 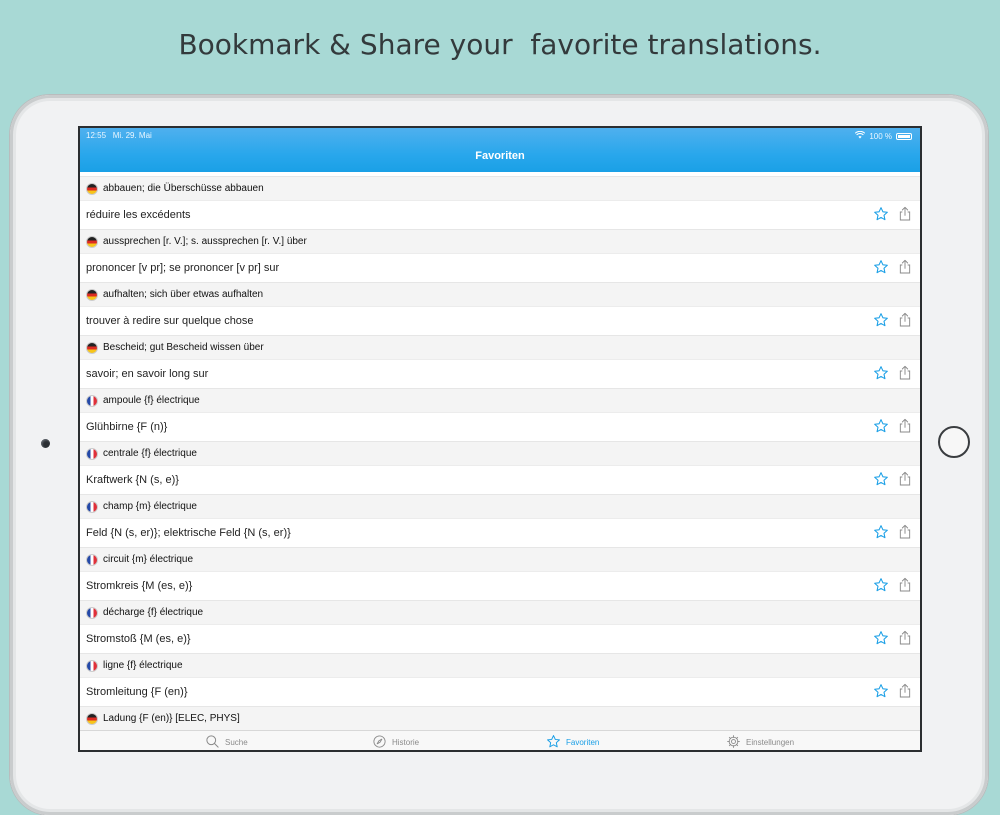 I want to click on source-row: circuit {m} électrique, so click(x=500, y=559).